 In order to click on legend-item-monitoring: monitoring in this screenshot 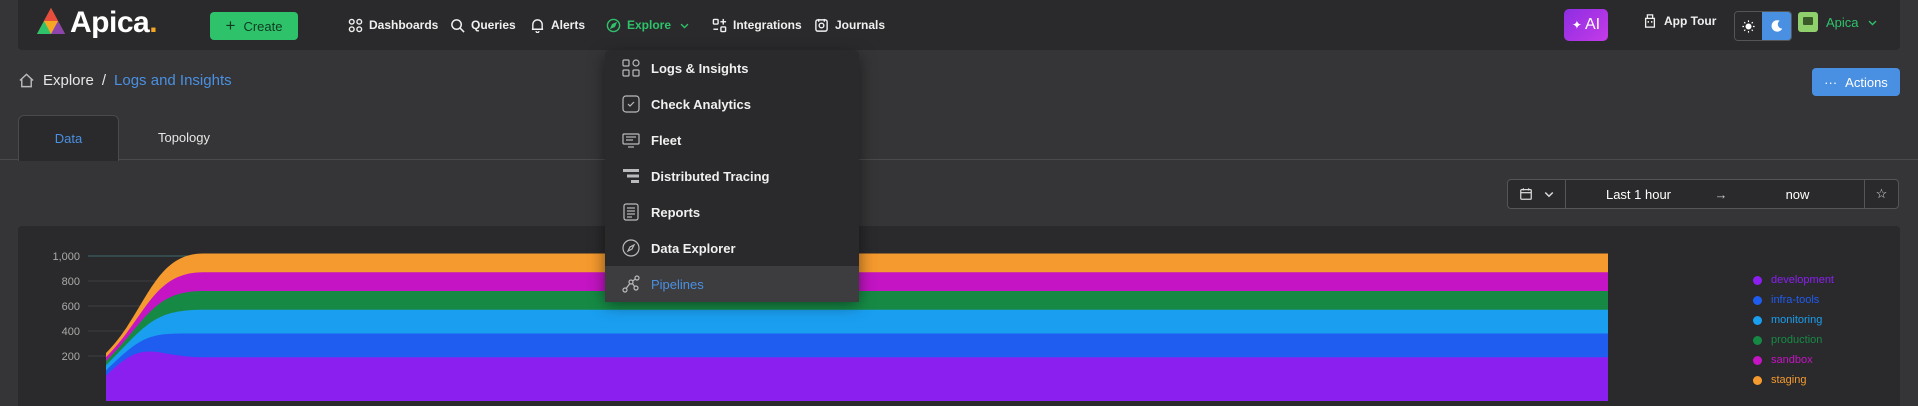, I will do `click(1793, 320)`.